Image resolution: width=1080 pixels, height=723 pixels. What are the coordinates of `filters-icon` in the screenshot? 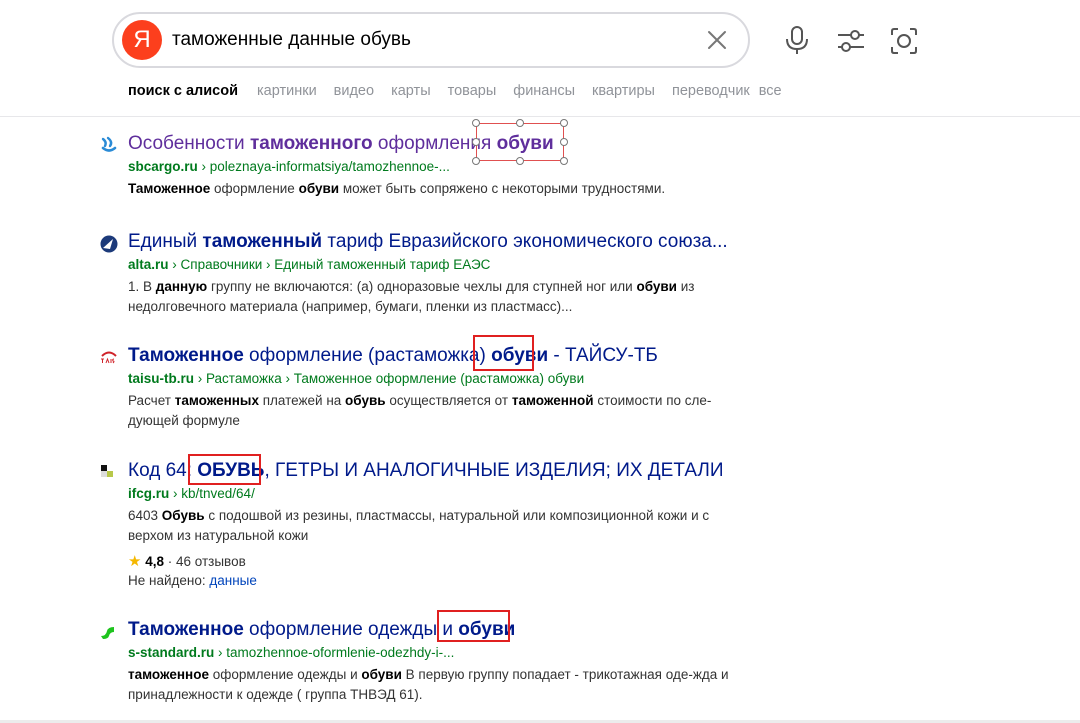 It's located at (851, 41).